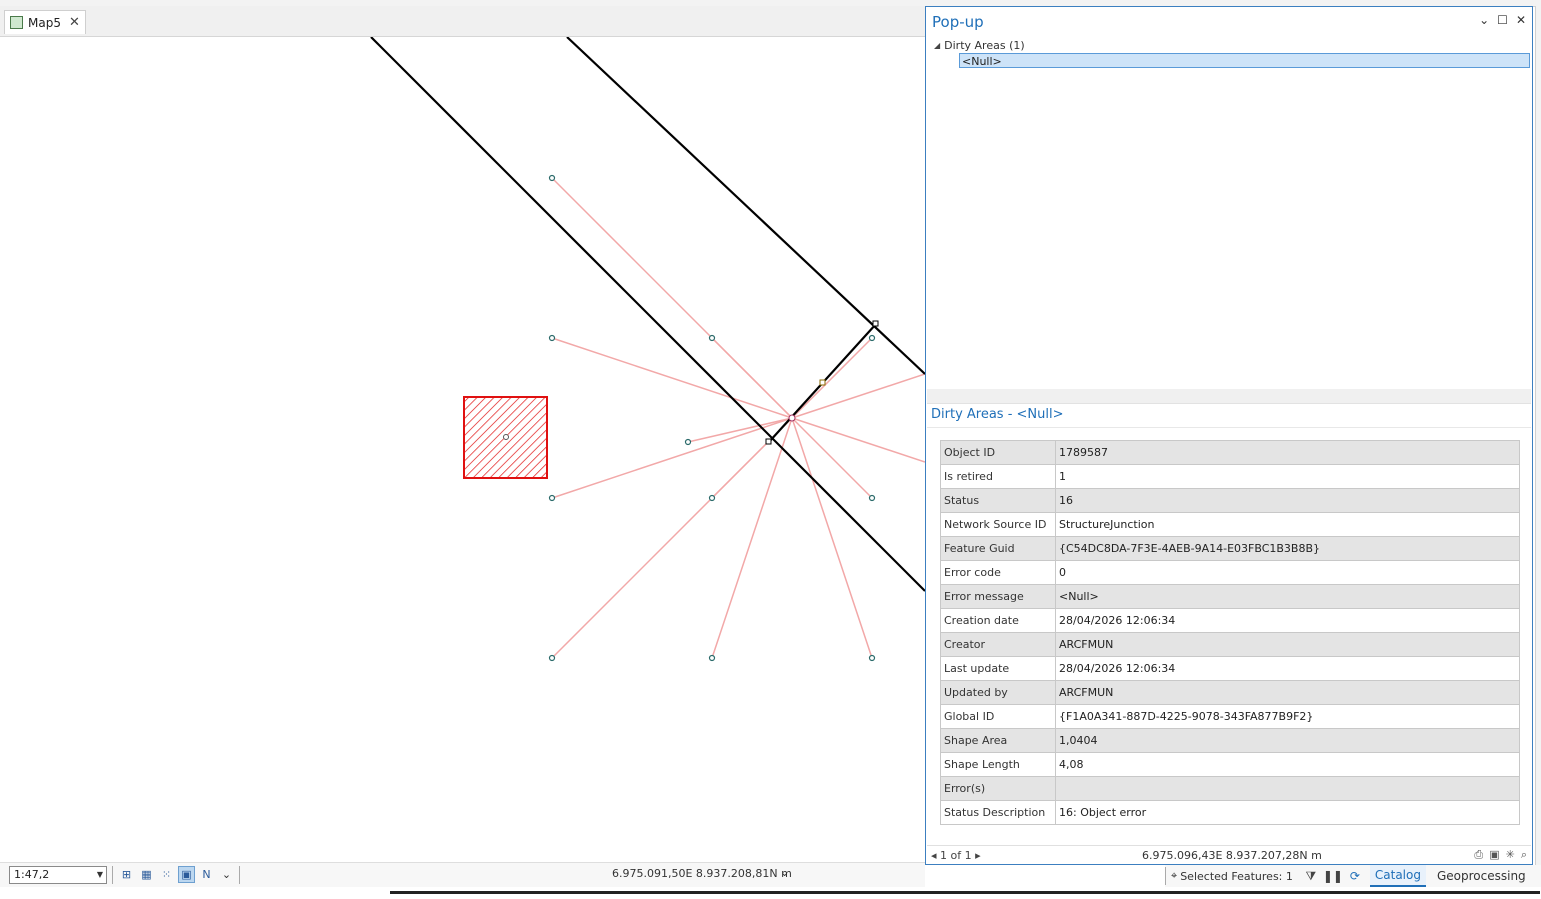 Image resolution: width=1541 pixels, height=899 pixels. I want to click on junction-point, so click(768, 441).